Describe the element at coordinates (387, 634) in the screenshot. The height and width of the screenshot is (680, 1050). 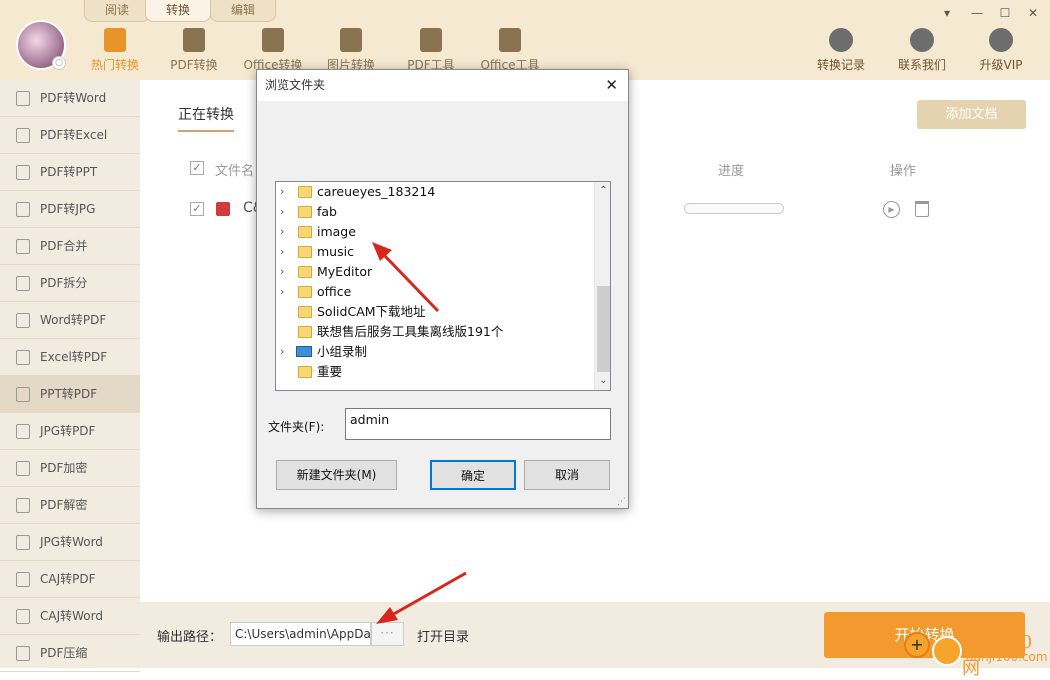
I see `browse-button: ···` at that location.